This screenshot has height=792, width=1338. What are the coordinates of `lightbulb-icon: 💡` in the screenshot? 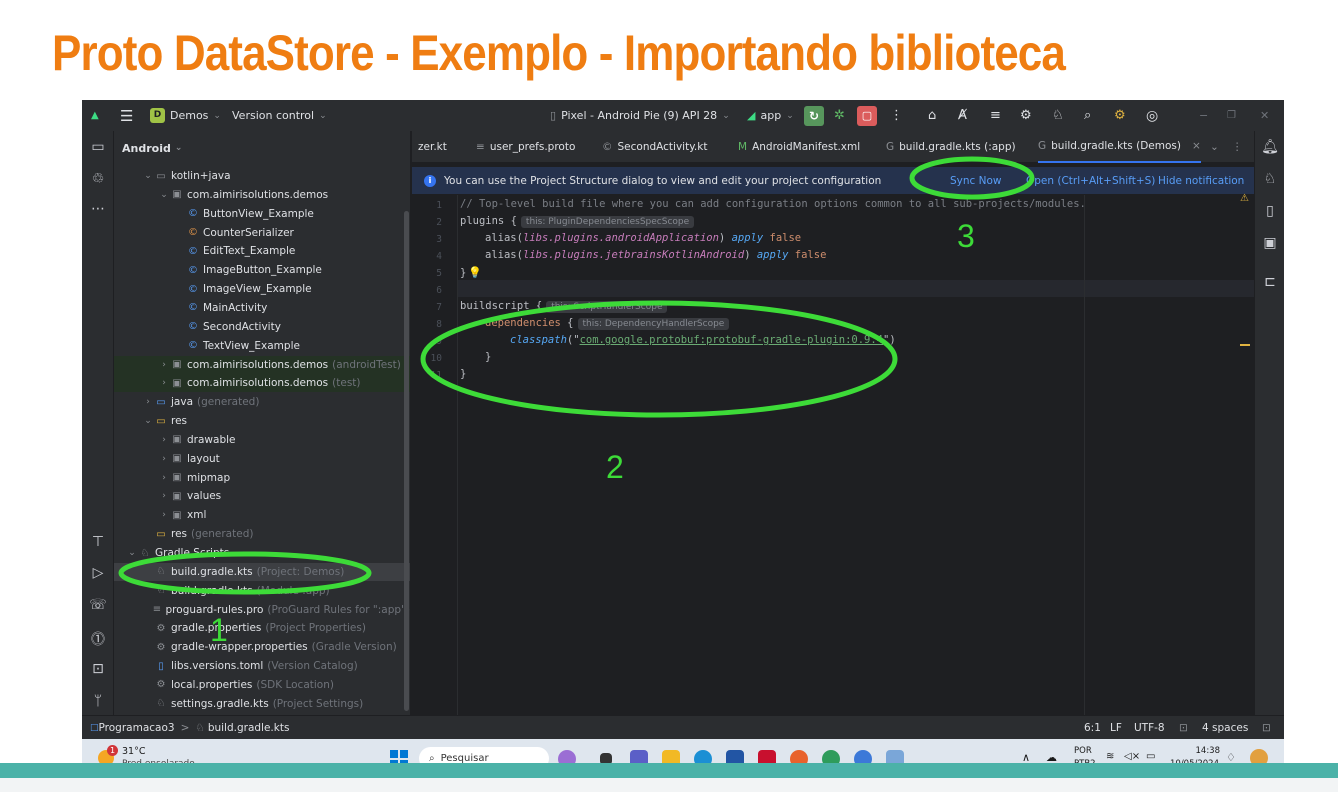 It's located at (475, 272).